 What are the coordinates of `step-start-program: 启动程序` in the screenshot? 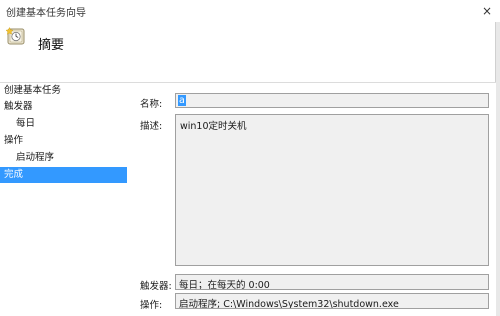 It's located at (71, 158).